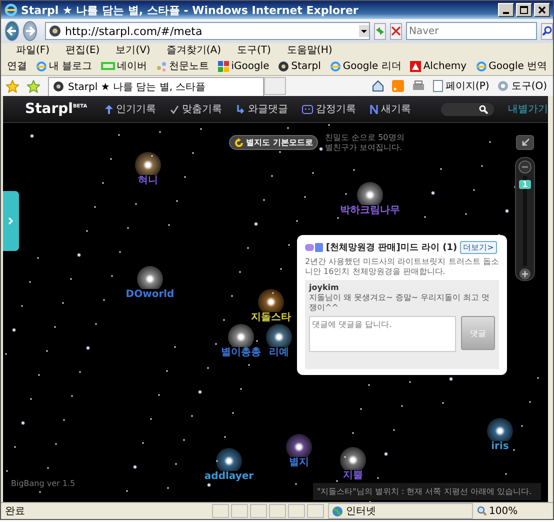  Describe the element at coordinates (370, 210) in the screenshot. I see `star-name: 박하크림나무` at that location.